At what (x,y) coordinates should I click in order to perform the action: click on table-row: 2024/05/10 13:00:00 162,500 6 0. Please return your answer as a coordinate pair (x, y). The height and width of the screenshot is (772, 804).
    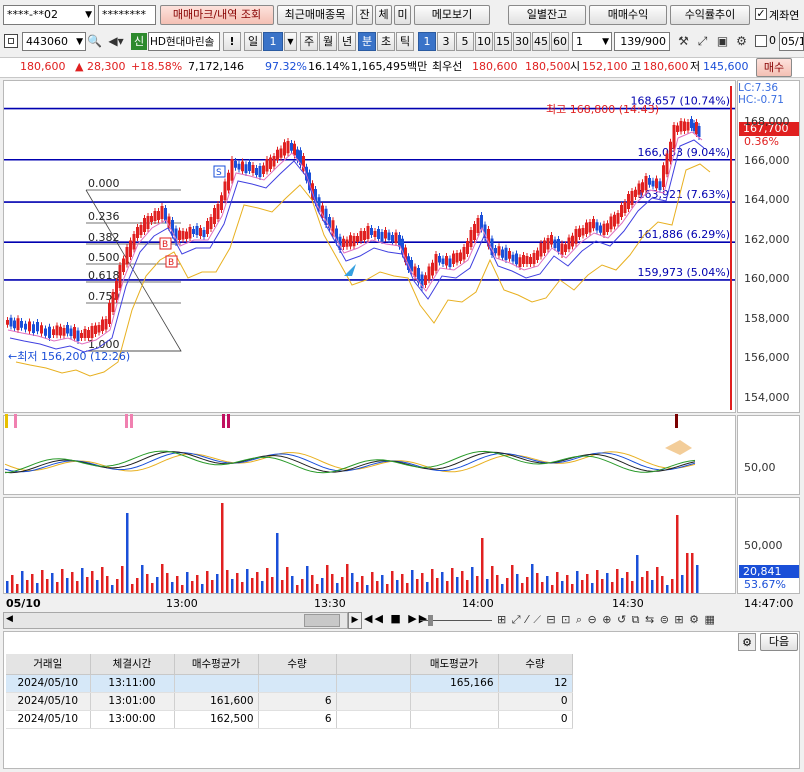
    Looking at the image, I should click on (289, 719).